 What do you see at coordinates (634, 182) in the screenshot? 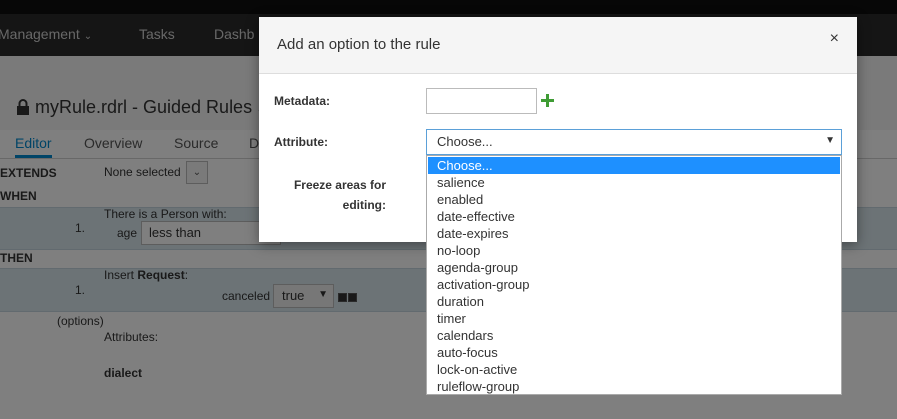
I see `option-salience: salience` at bounding box center [634, 182].